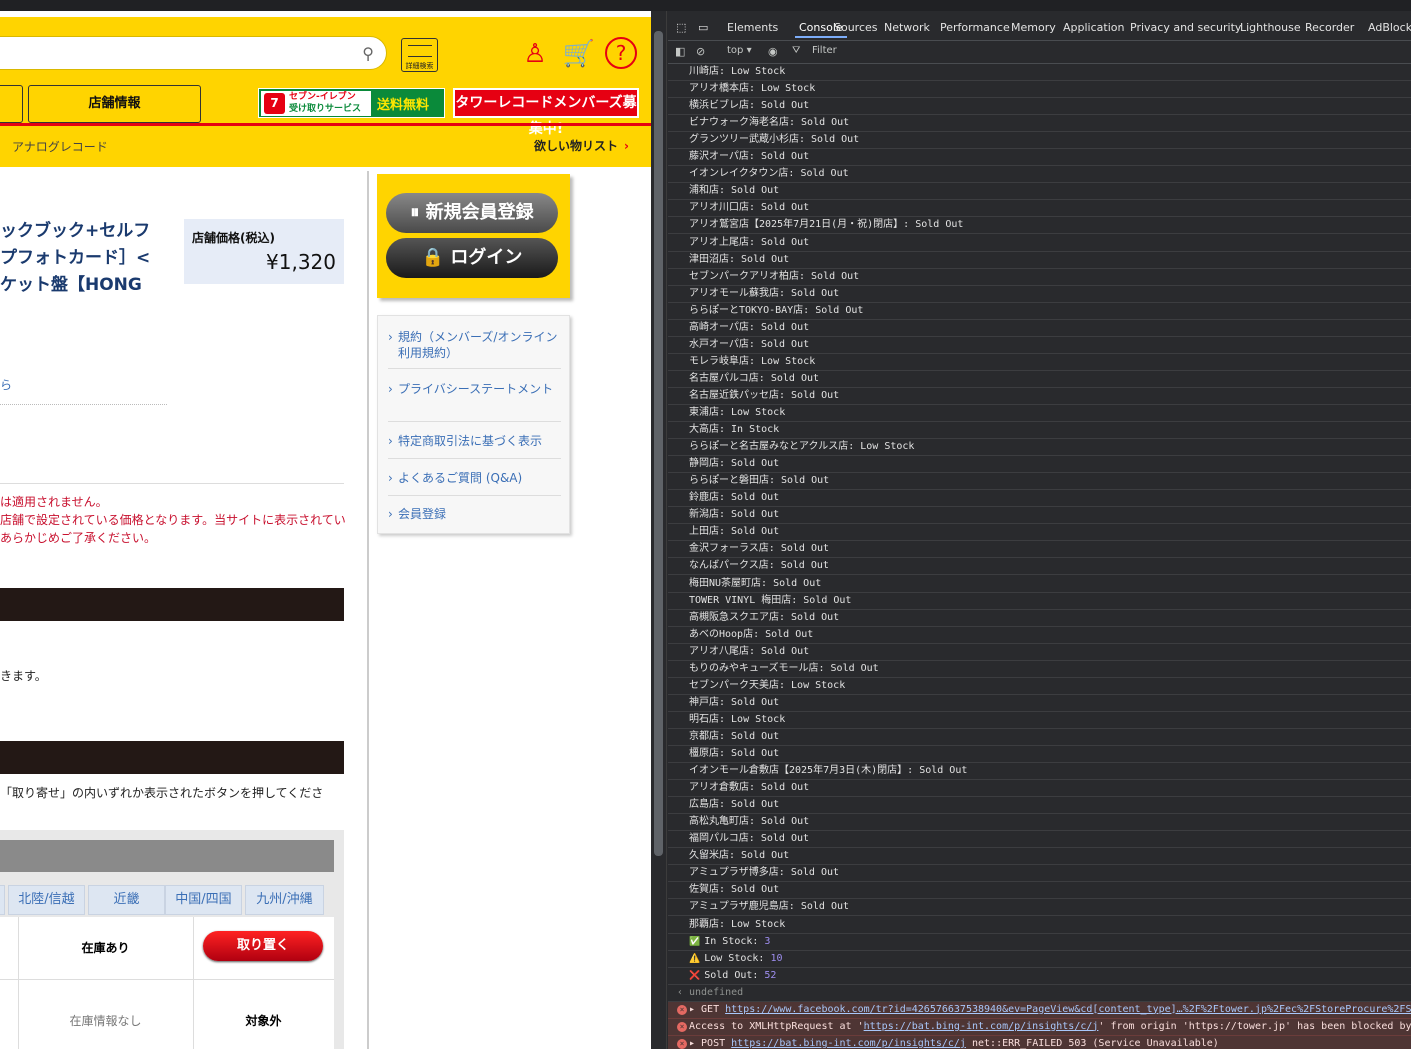 The height and width of the screenshot is (1049, 1411). I want to click on console-log-row: 川崎店: Low Stock, so click(1039, 72).